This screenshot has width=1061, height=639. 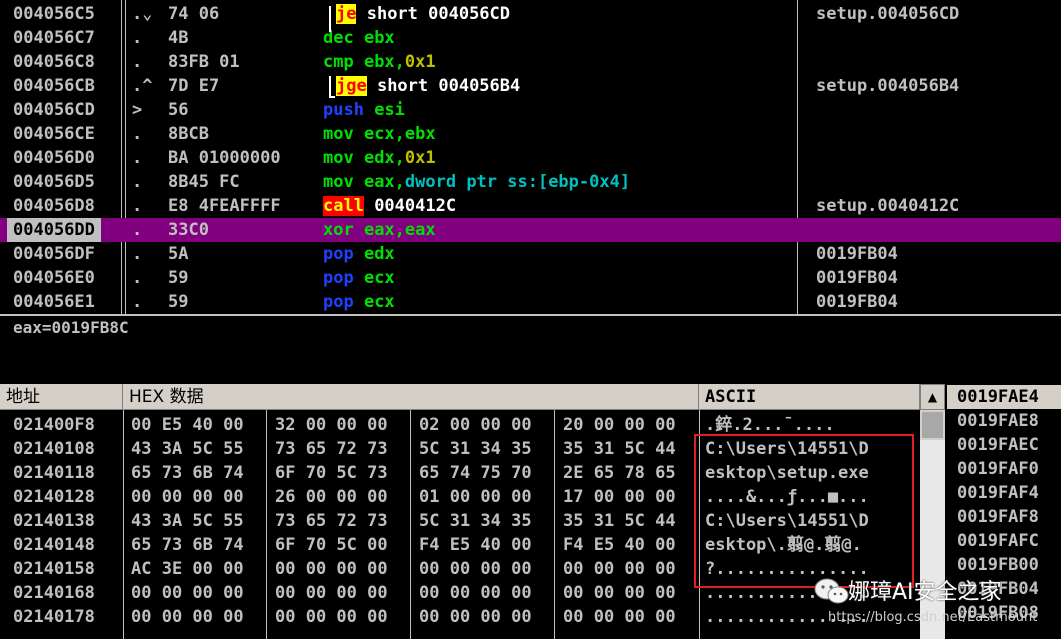 I want to click on stack-entry: 0019FAF4, so click(x=1004, y=493).